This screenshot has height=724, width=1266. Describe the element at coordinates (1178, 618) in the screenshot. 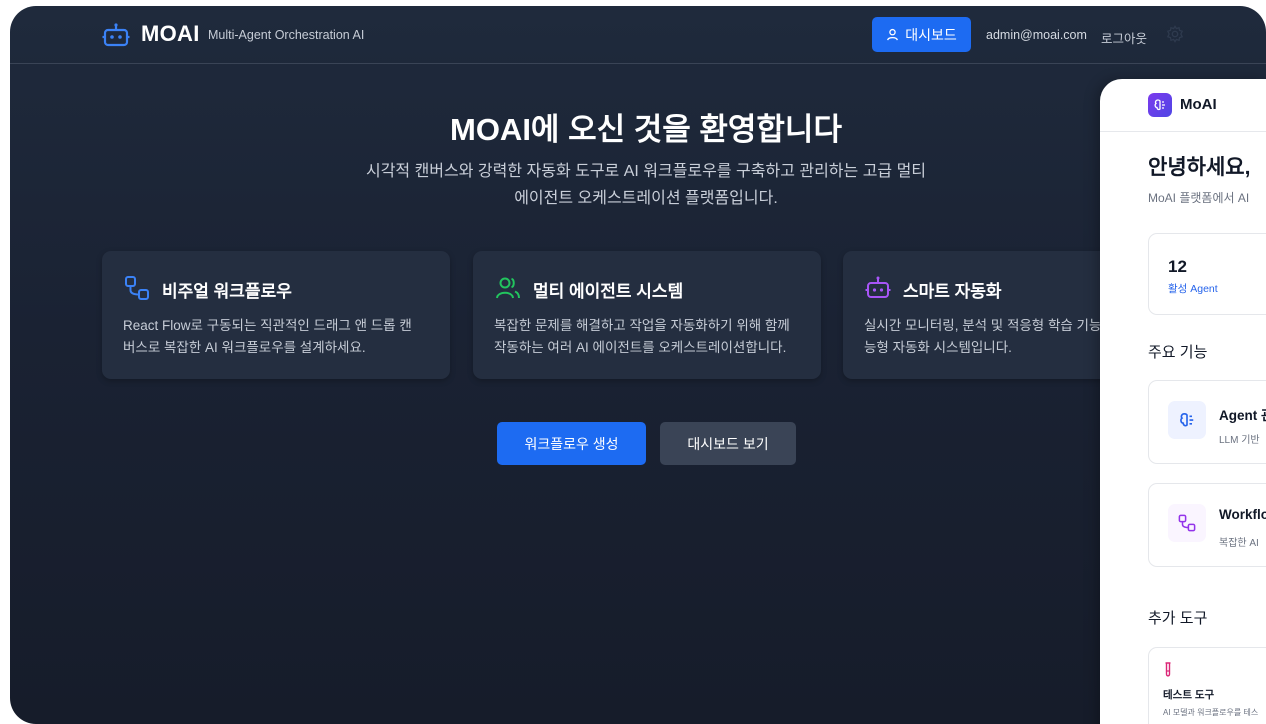

I see `section-title-tools: 추가 도구` at that location.